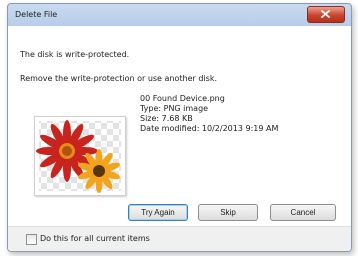 The width and height of the screenshot is (358, 256). What do you see at coordinates (75, 54) in the screenshot?
I see `error-message: The disk is write-protected.` at bounding box center [75, 54].